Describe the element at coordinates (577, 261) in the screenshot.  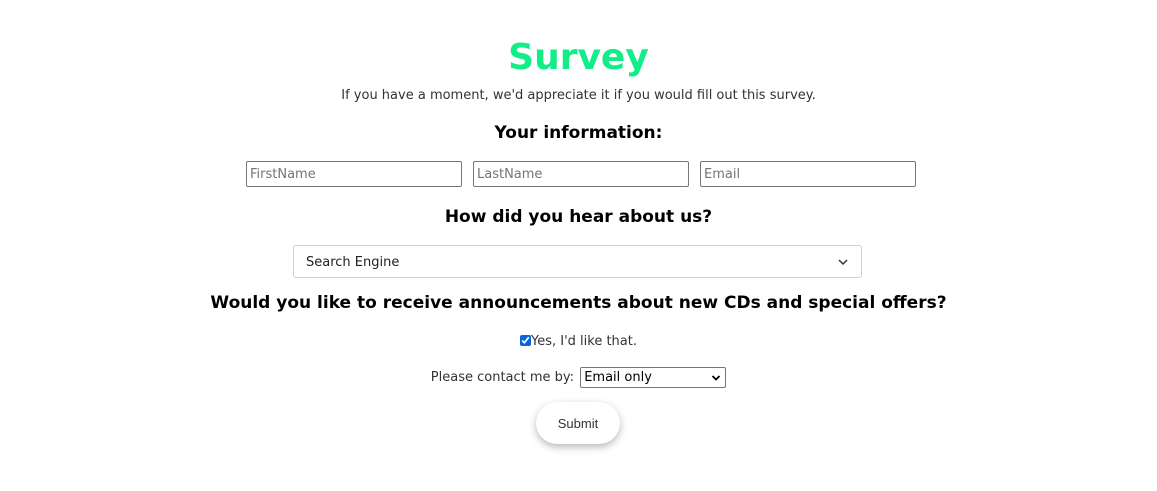
I see `source-select: Search Engine` at that location.